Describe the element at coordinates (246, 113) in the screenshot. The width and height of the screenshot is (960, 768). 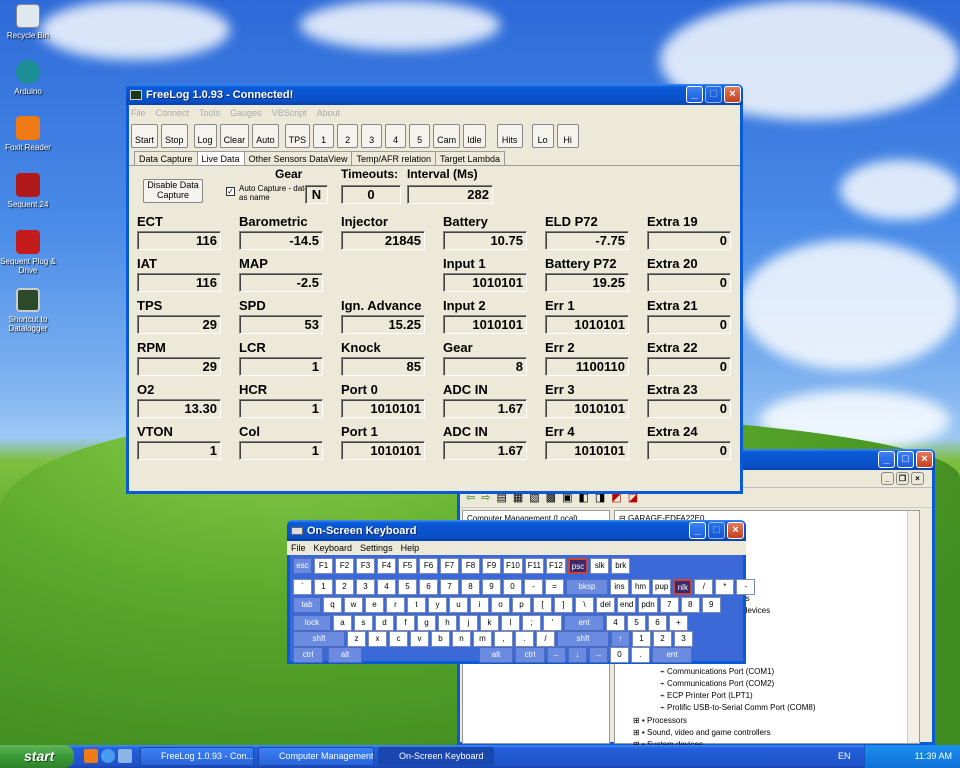
I see `menu-gauges: Gauges` at that location.